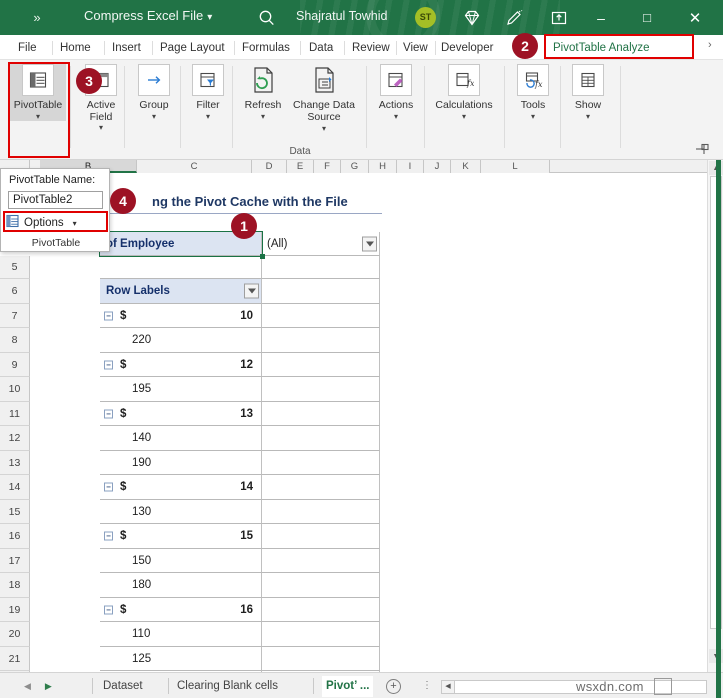 This screenshot has width=723, height=698. I want to click on row-header-20: 20, so click(15, 634).